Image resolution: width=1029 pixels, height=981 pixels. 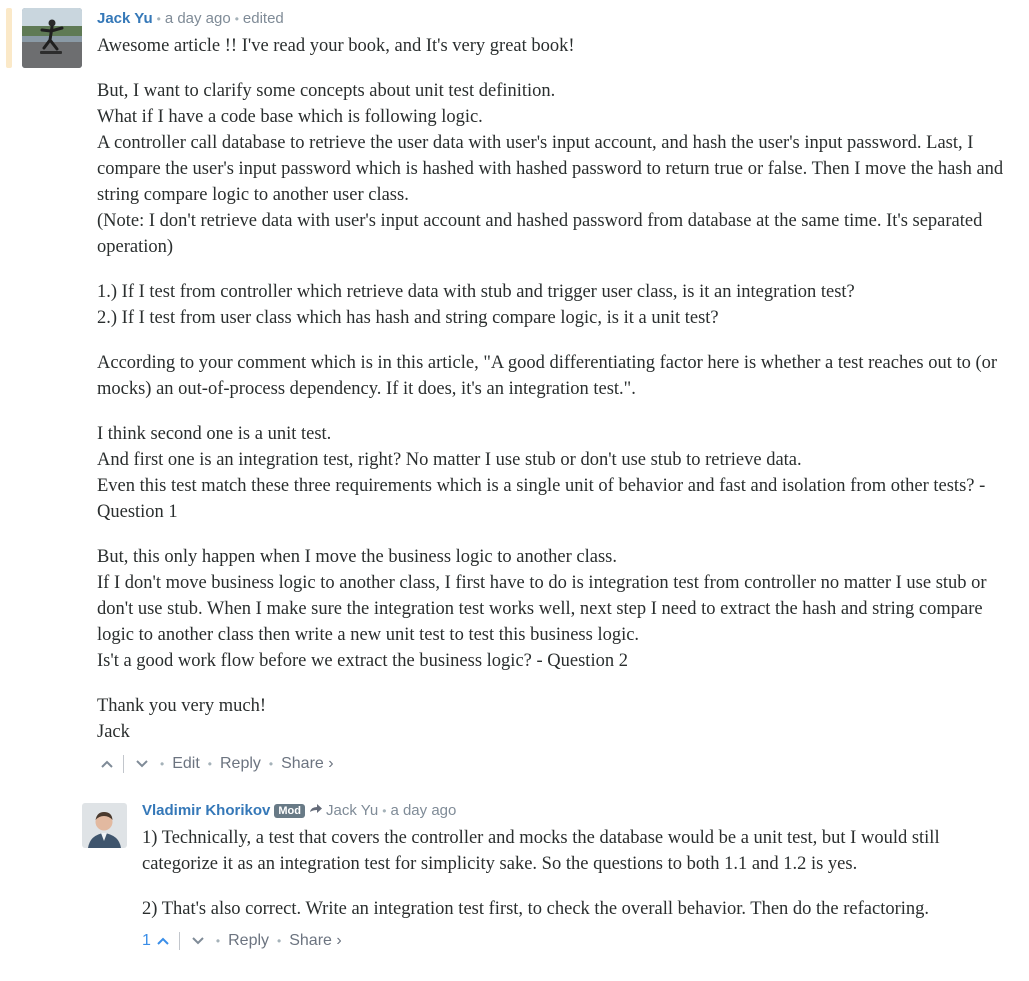 What do you see at coordinates (582, 941) in the screenshot?
I see `reply-actions: 1 • Reply • Share ›` at bounding box center [582, 941].